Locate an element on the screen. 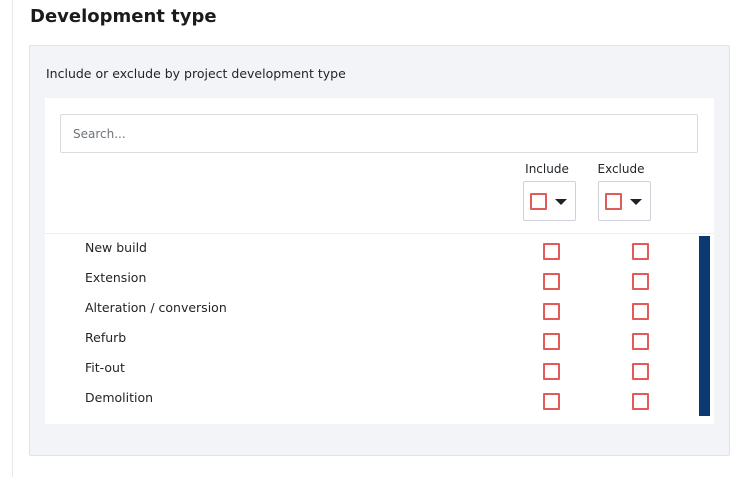  list-item: Fit-out is located at coordinates (370, 371).